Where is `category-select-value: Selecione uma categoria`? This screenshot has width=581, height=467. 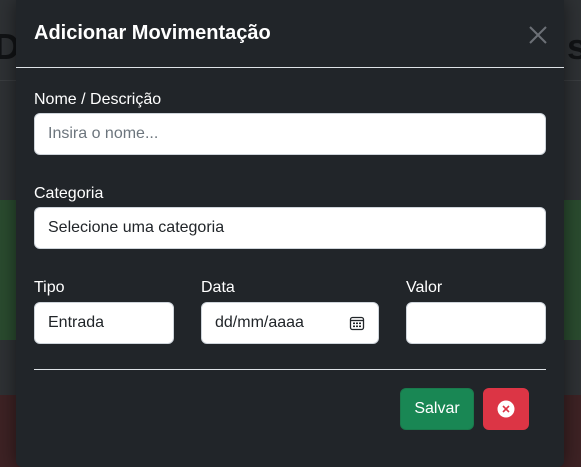 category-select-value: Selecione uma categoria is located at coordinates (136, 227).